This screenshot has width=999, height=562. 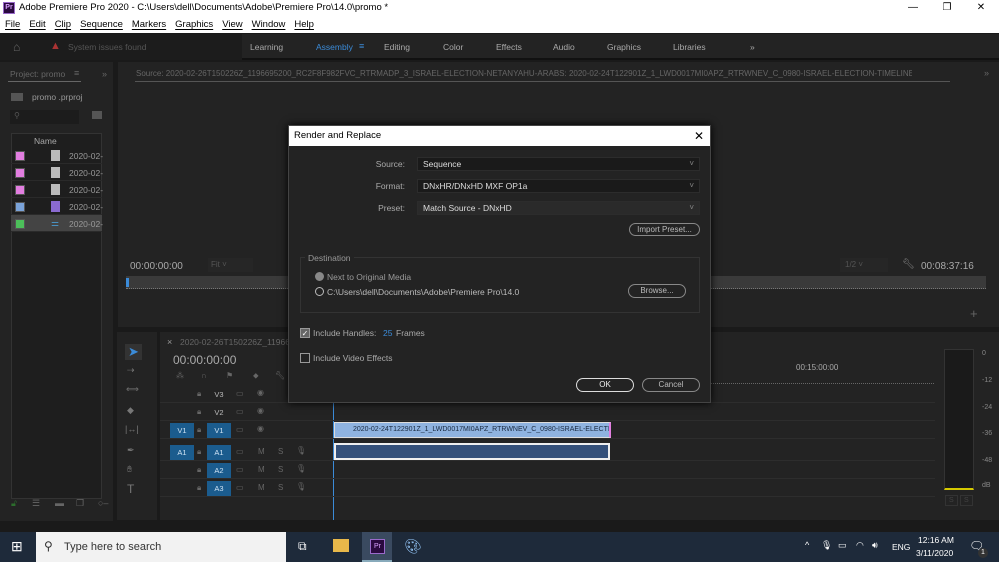 What do you see at coordinates (194, 24) in the screenshot?
I see `menu-graphics: Graphics` at bounding box center [194, 24].